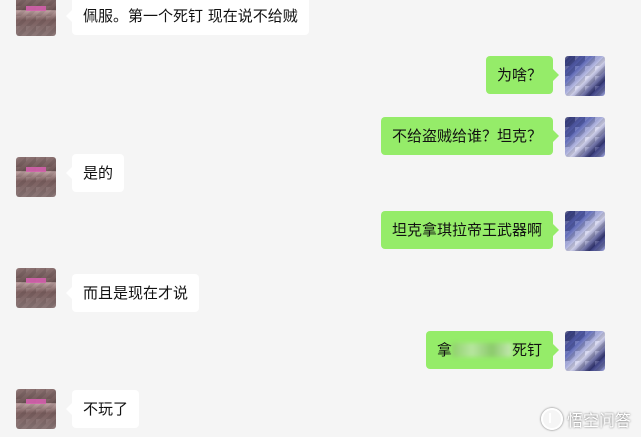 This screenshot has height=437, width=641. I want to click on message-bubble-outgoing: 不给盗贼给谁？坦克？, so click(470, 136).